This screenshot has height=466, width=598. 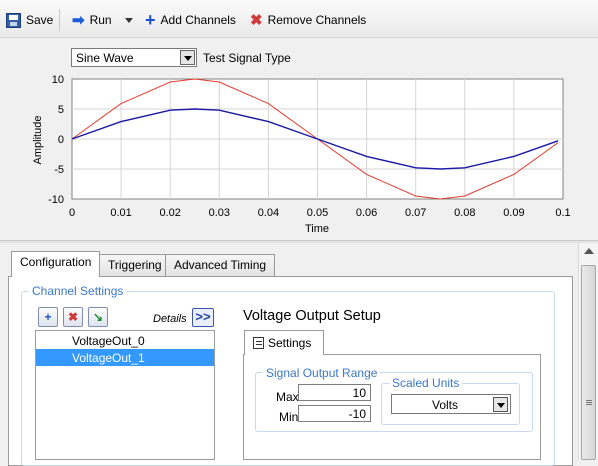 I want to click on scaled-units-legend: Scaled Units, so click(x=426, y=383).